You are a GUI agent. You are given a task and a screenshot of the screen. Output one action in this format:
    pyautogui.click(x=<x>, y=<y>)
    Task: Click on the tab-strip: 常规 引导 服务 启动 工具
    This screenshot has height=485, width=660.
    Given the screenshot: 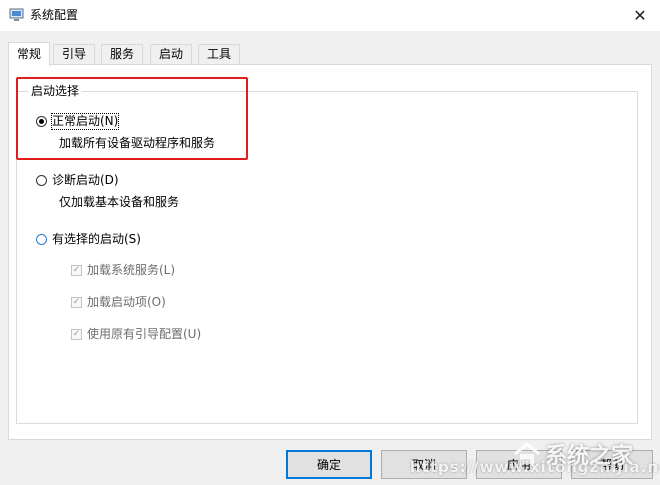 What is the action you would take?
    pyautogui.click(x=328, y=54)
    